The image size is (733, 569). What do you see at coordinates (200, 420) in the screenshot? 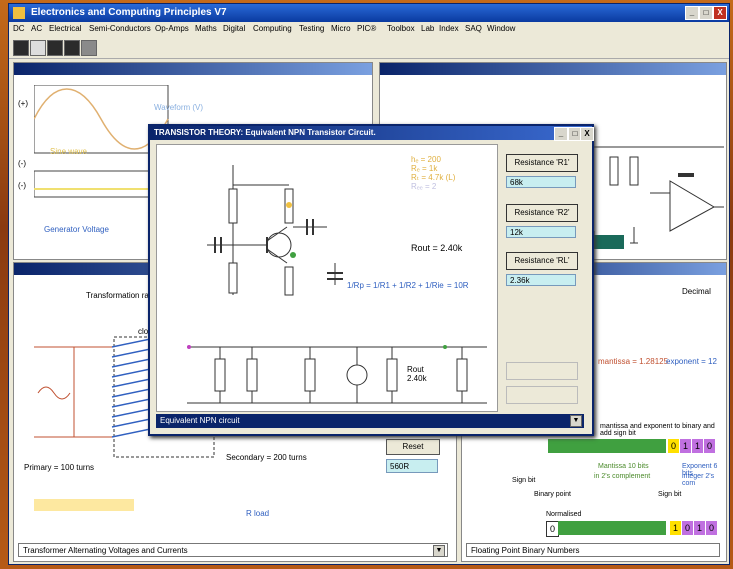
I see `dialog-status-text: Equivalent NPN circuit` at bounding box center [200, 420].